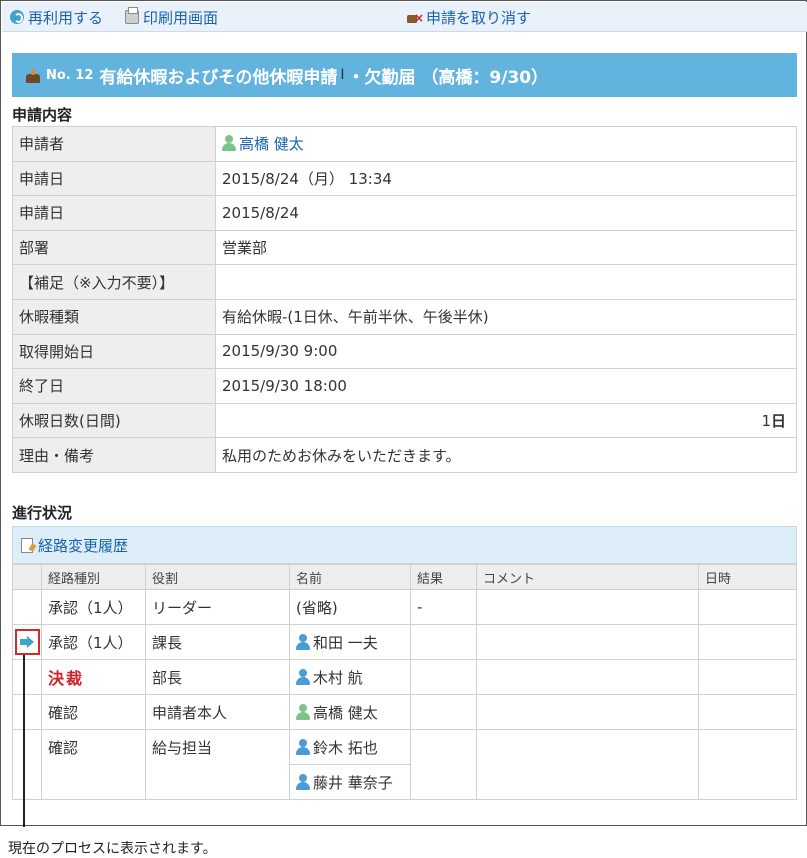 Image resolution: width=807 pixels, height=858 pixels. What do you see at coordinates (217, 712) in the screenshot?
I see `role: 申請者本人` at bounding box center [217, 712].